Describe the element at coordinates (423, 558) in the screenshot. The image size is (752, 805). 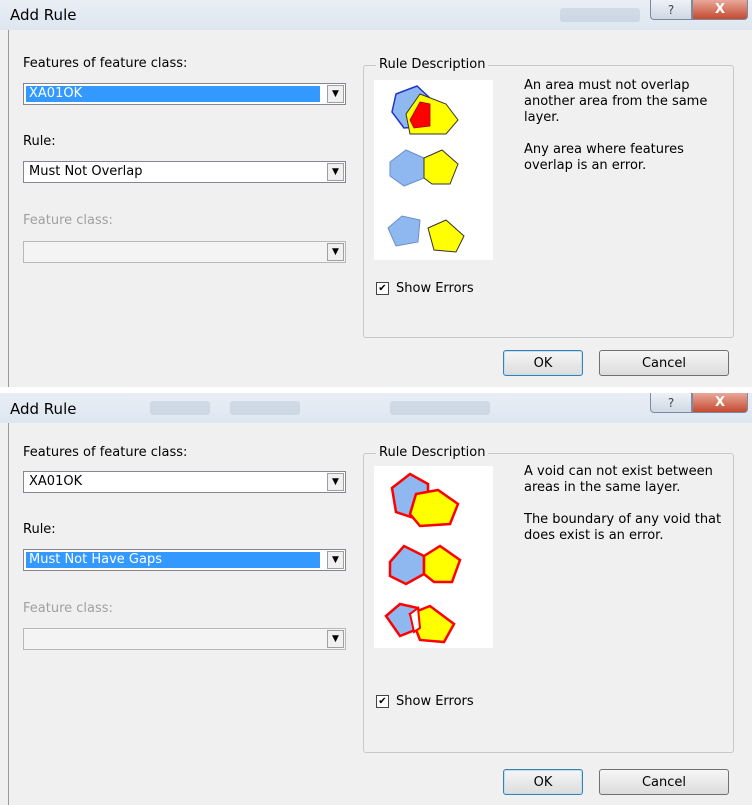
I see `gaps-diagram-icon` at that location.